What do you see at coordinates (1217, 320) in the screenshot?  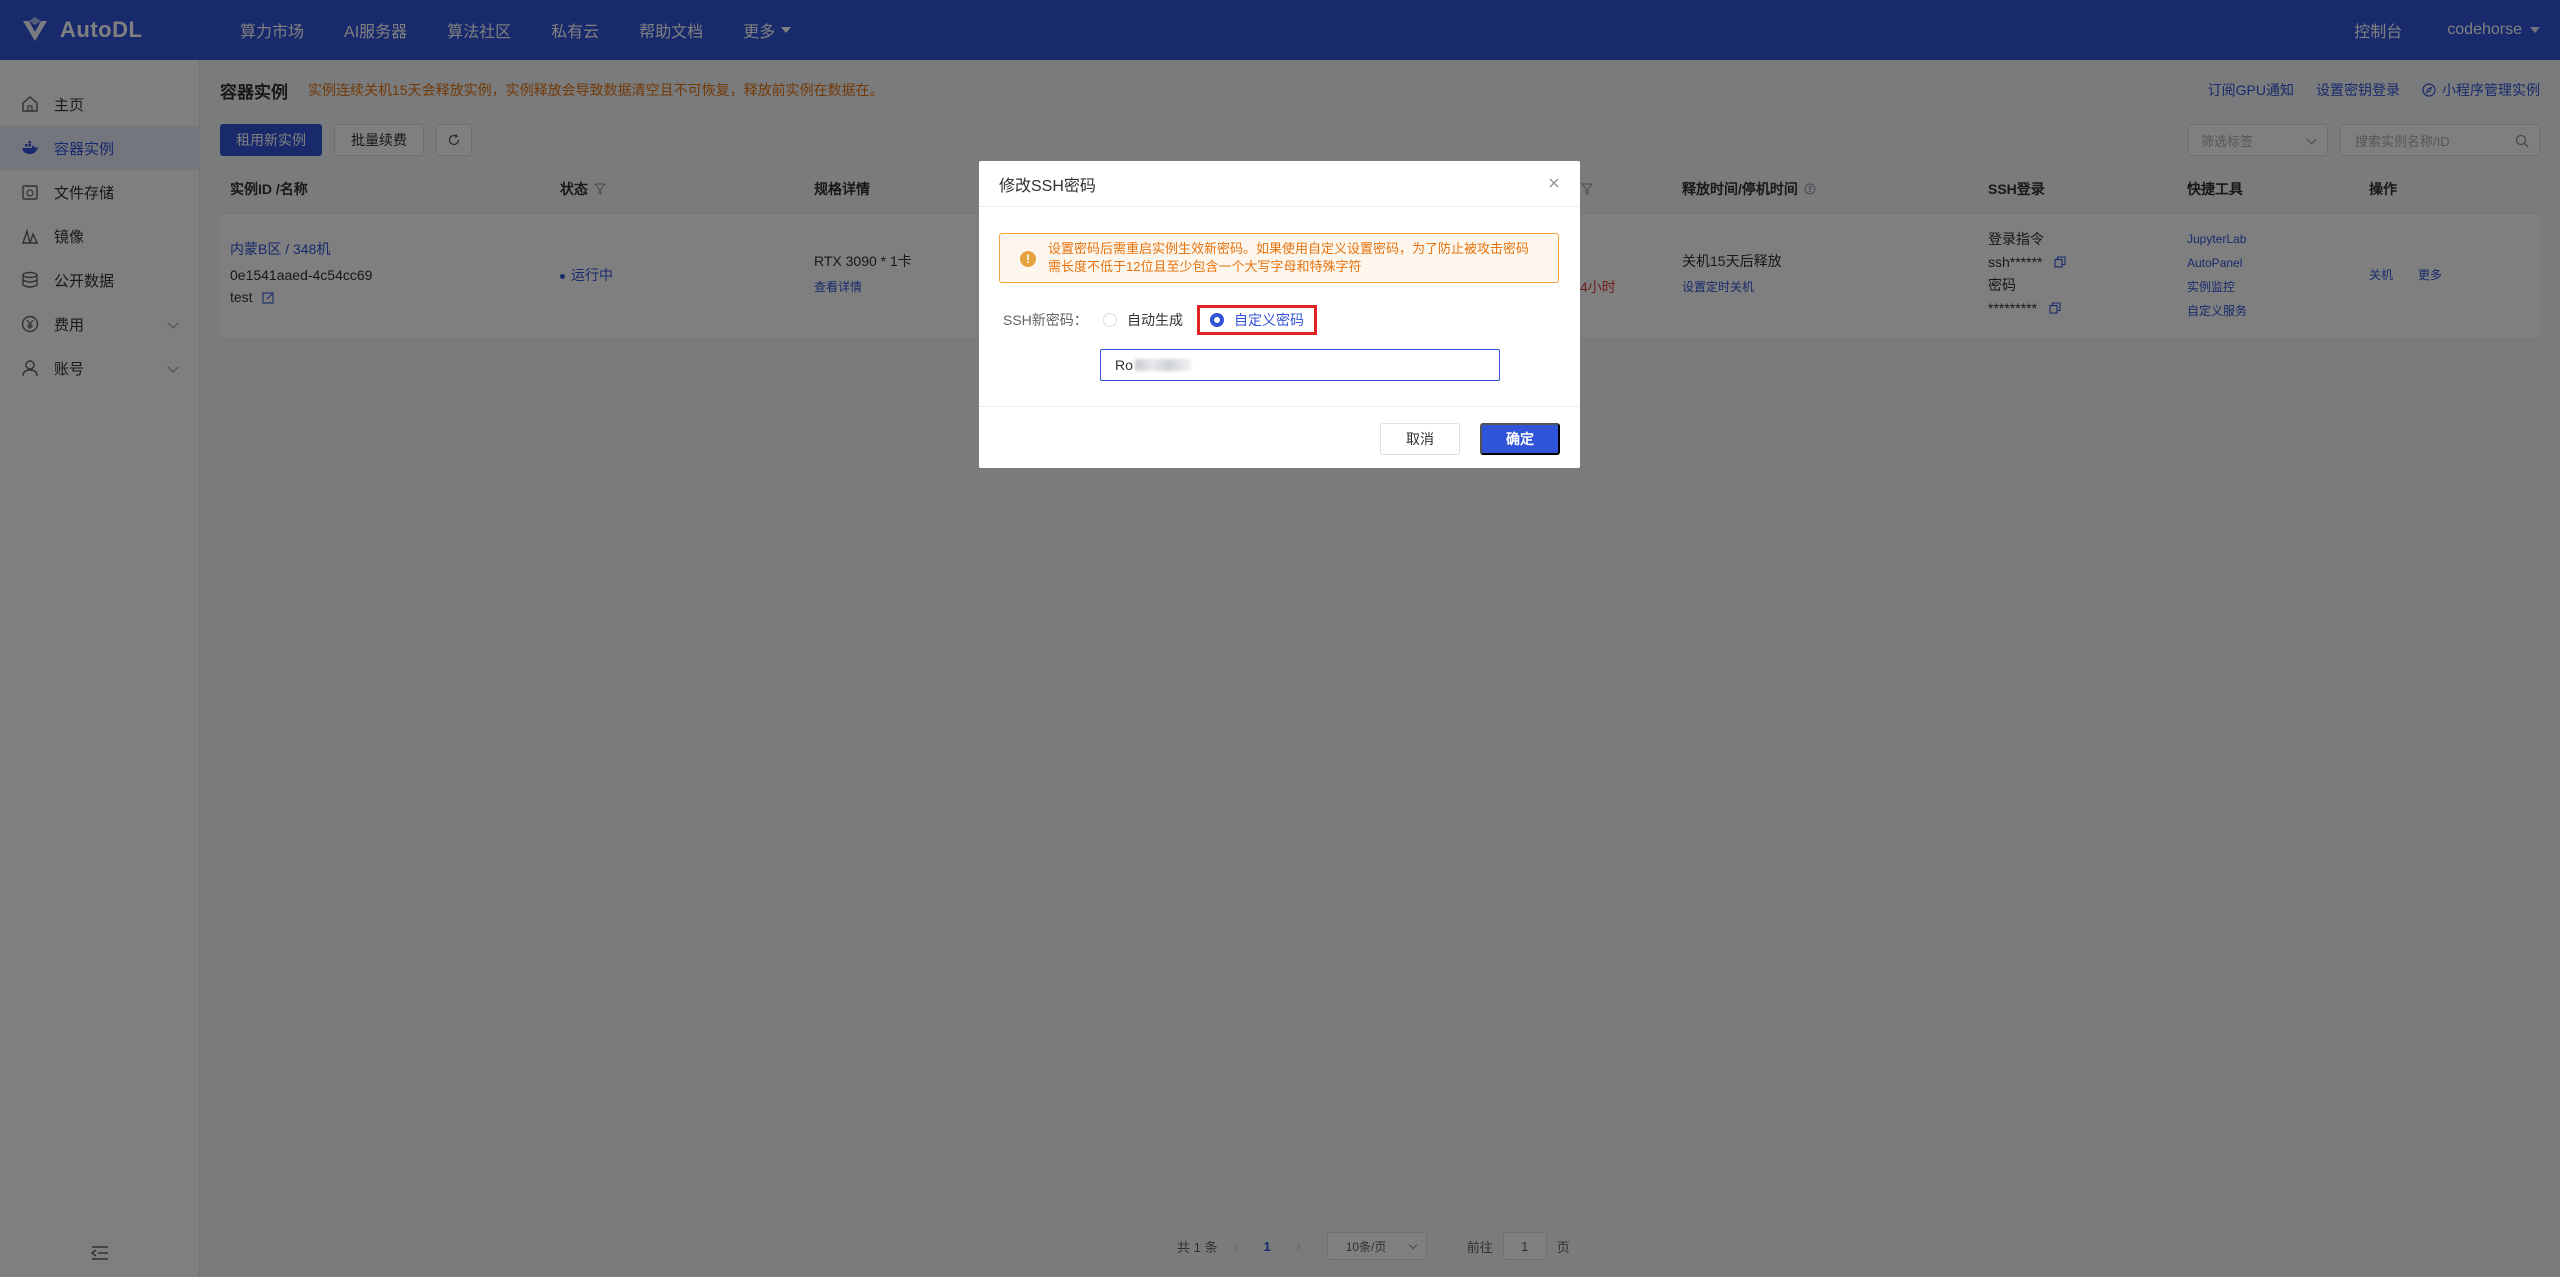 I see `radio-checked-icon` at bounding box center [1217, 320].